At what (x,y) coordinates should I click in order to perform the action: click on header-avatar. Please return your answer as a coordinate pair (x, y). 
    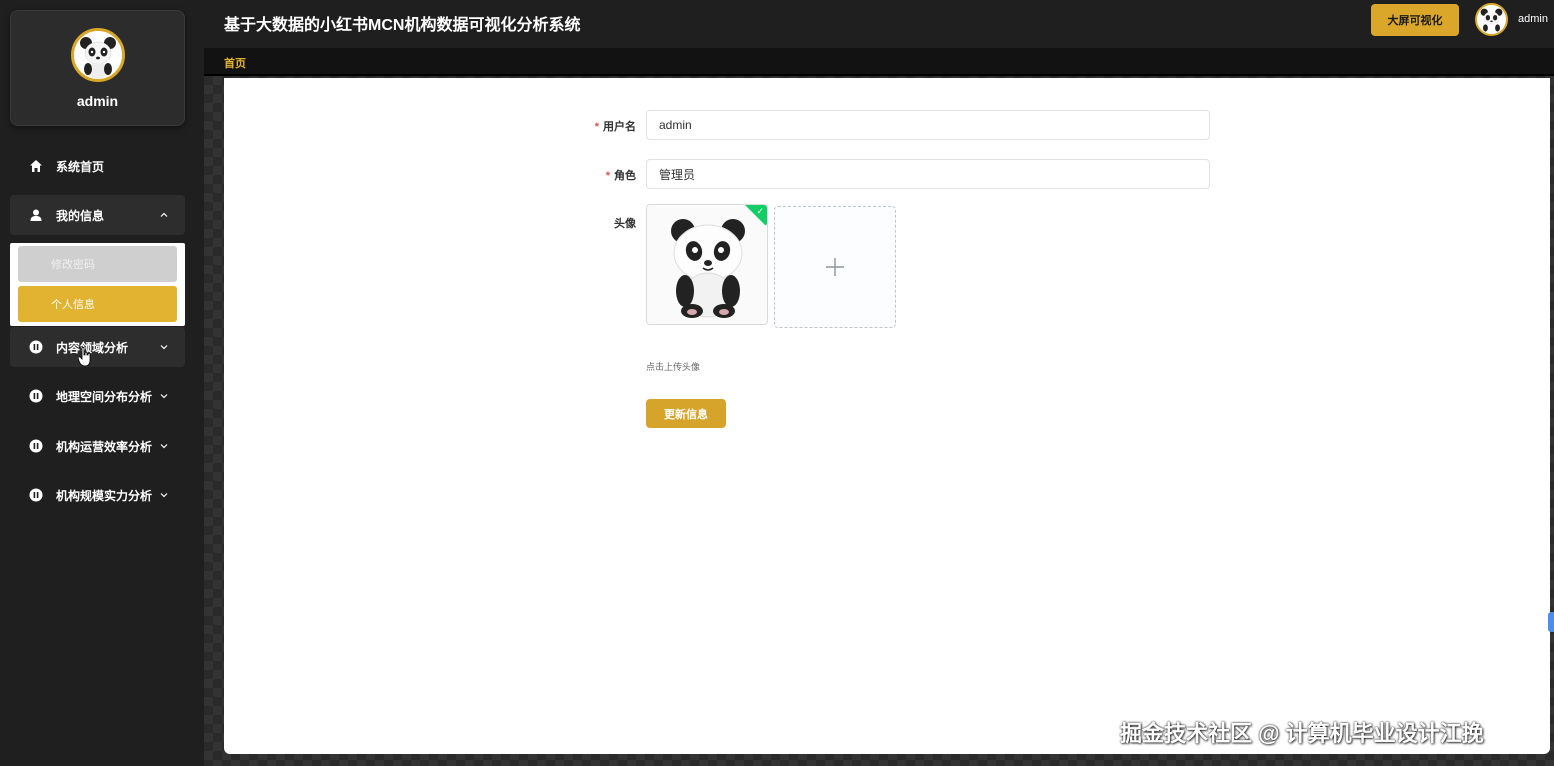
    Looking at the image, I should click on (1491, 19).